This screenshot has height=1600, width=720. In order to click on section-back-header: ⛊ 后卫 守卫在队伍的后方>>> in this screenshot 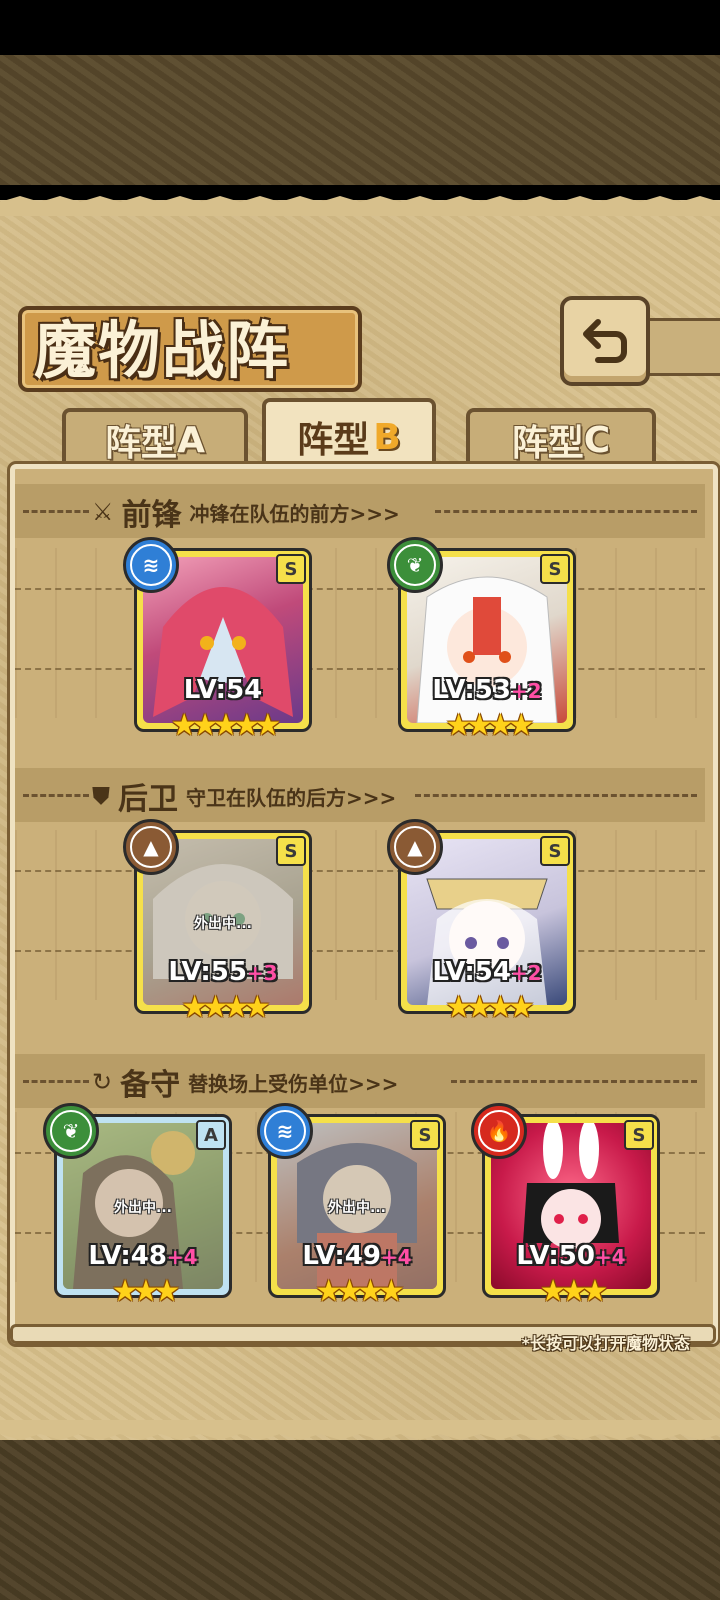, I will do `click(244, 799)`.